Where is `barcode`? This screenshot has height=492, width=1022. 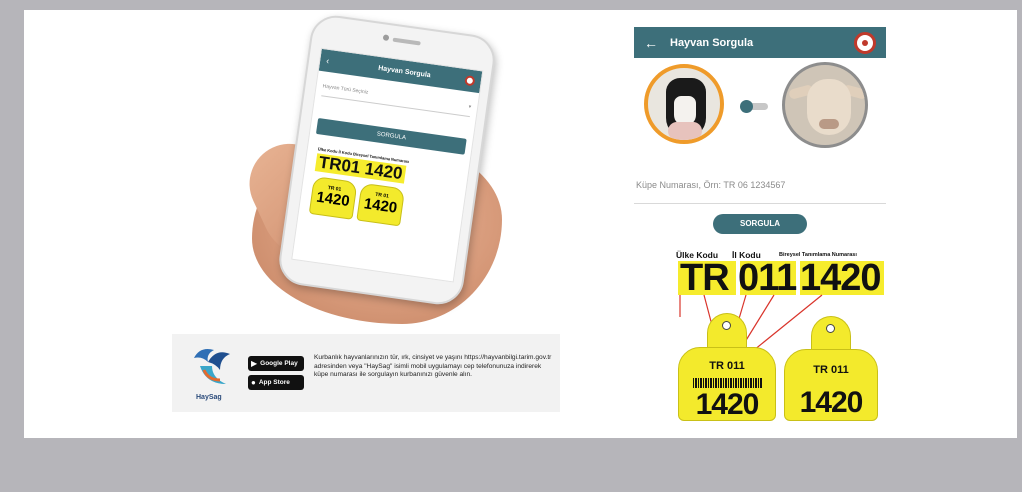 barcode is located at coordinates (728, 383).